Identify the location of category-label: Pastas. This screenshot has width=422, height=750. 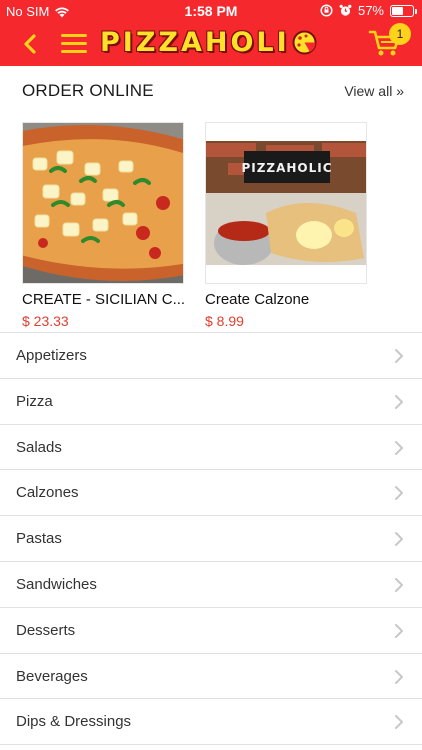
(39, 539).